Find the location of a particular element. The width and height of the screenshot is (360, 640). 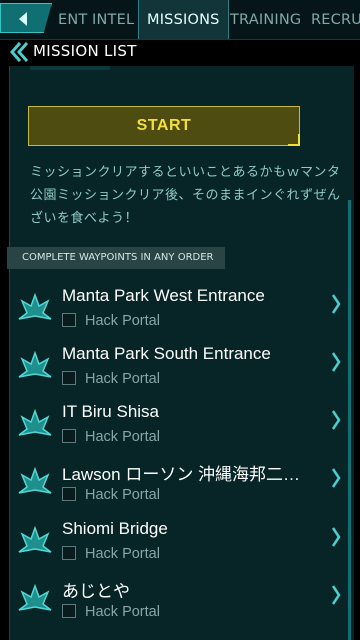

clipped-previous-text is located at coordinates (70, 68).